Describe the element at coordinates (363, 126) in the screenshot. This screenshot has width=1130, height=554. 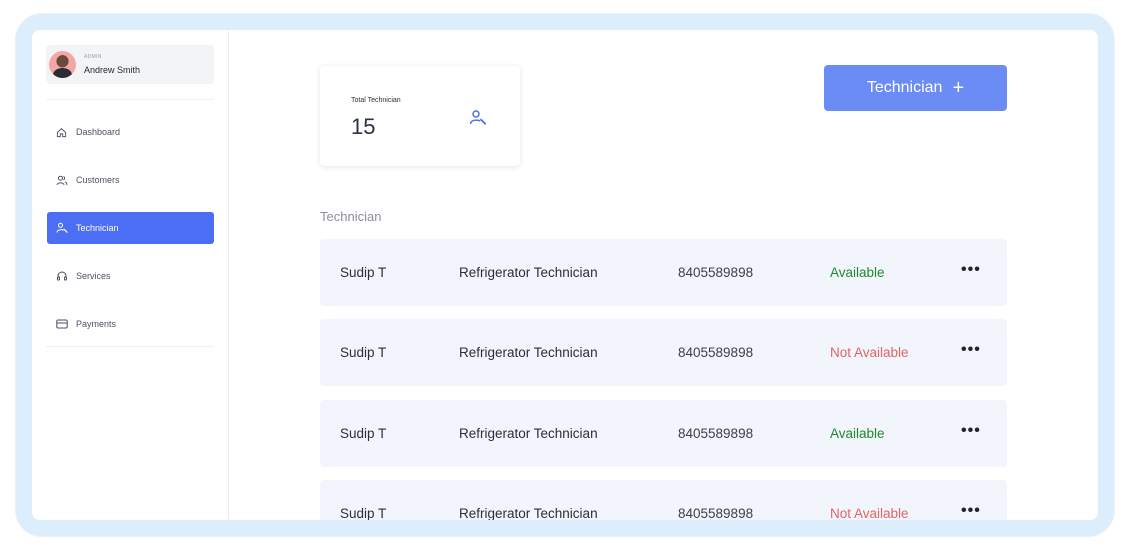
I see `stat-value: 15` at that location.